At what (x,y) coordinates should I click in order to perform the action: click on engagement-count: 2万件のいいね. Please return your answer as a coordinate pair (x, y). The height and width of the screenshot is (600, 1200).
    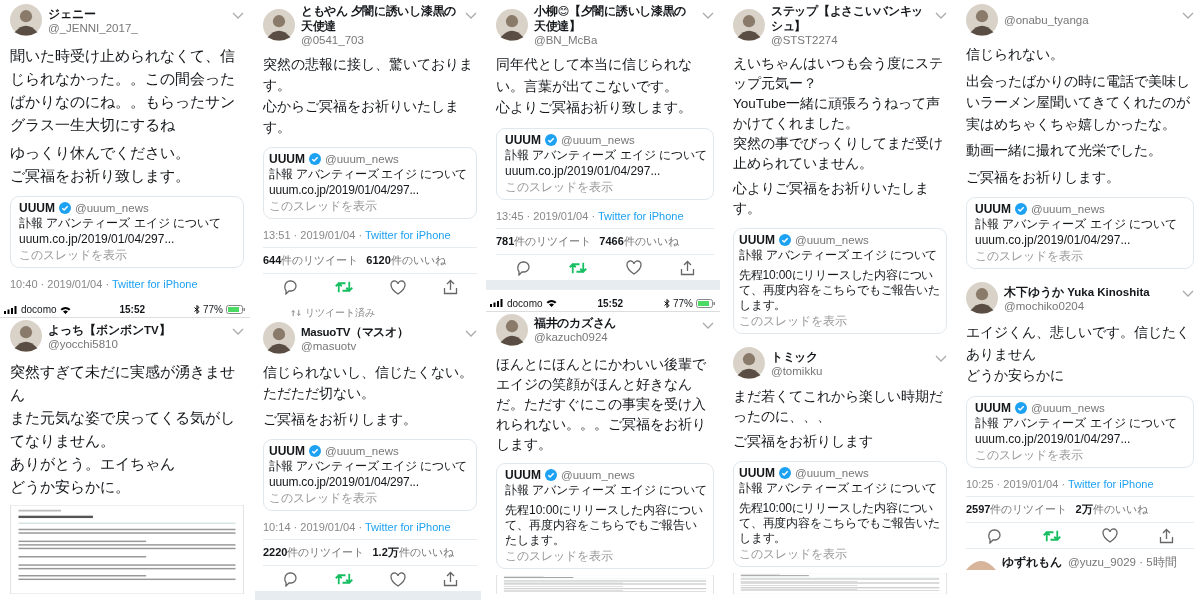
    Looking at the image, I should click on (1111, 509).